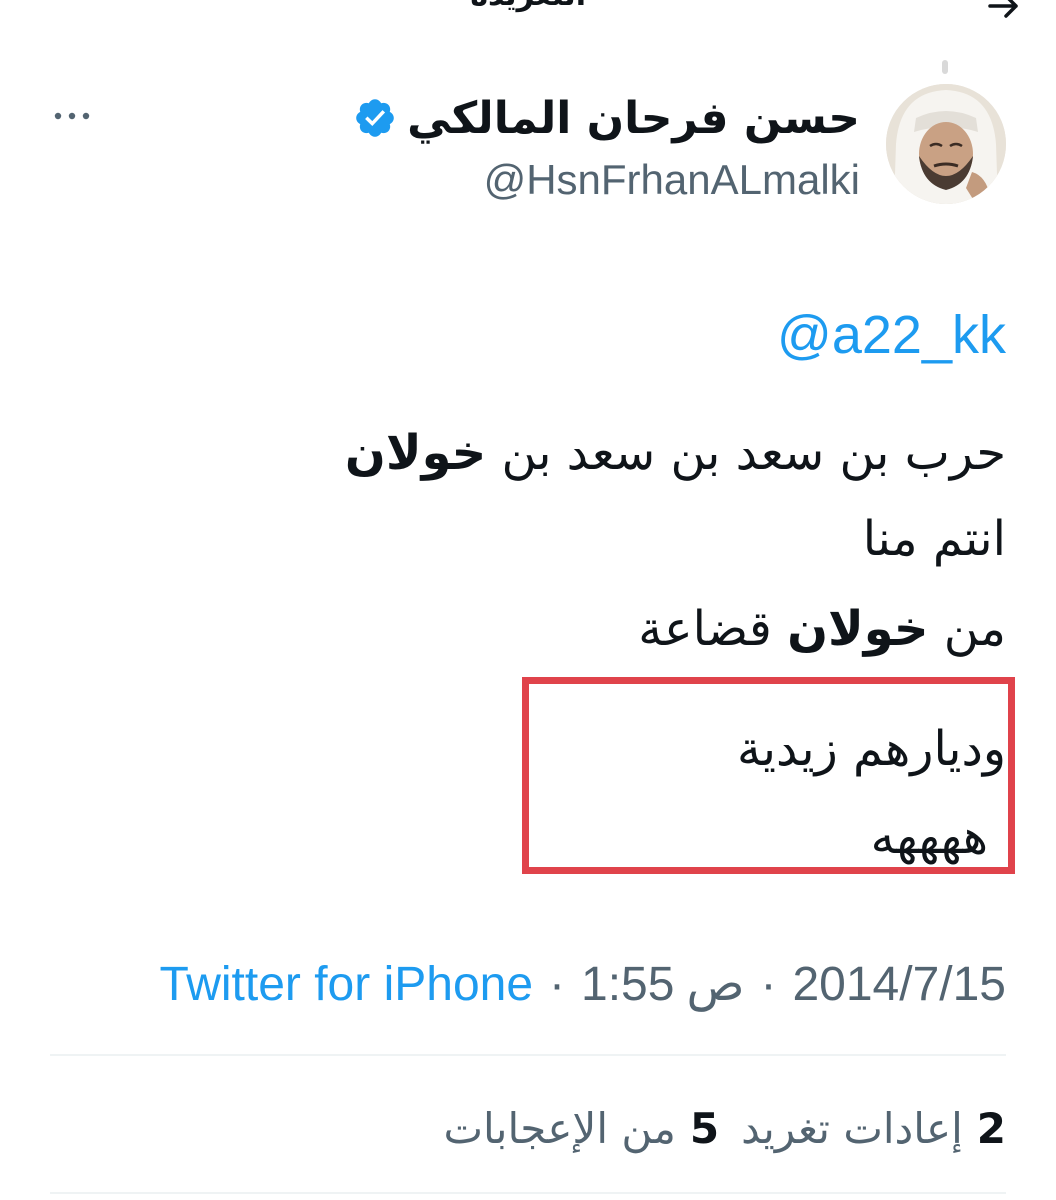  What do you see at coordinates (852, 1128) in the screenshot?
I see `retweets-label: إعادات تغريد` at bounding box center [852, 1128].